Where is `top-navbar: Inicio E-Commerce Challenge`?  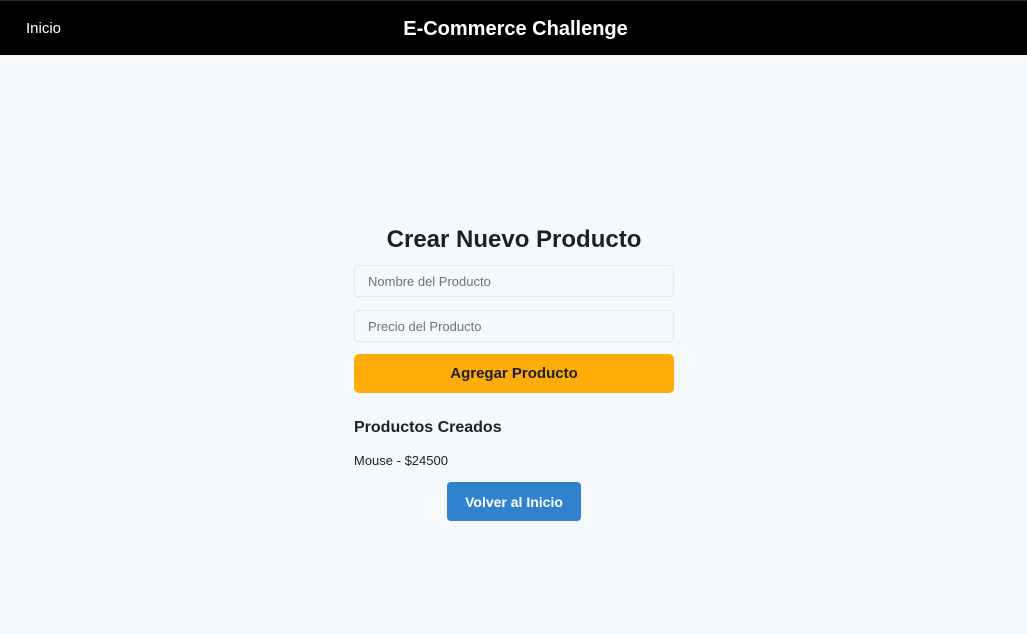
top-navbar: Inicio E-Commerce Challenge is located at coordinates (513, 27).